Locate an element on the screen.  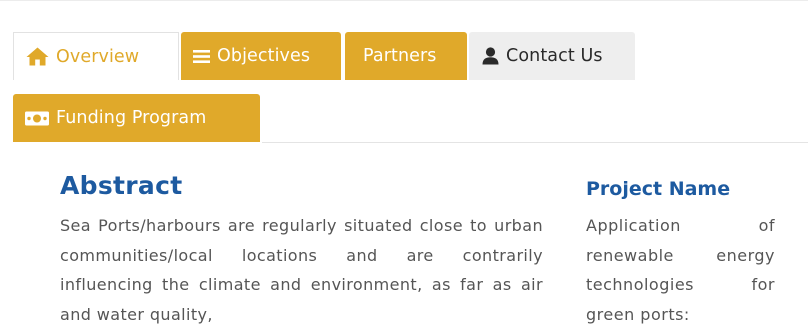
tab-objectives-label: Objectives is located at coordinates (264, 56).